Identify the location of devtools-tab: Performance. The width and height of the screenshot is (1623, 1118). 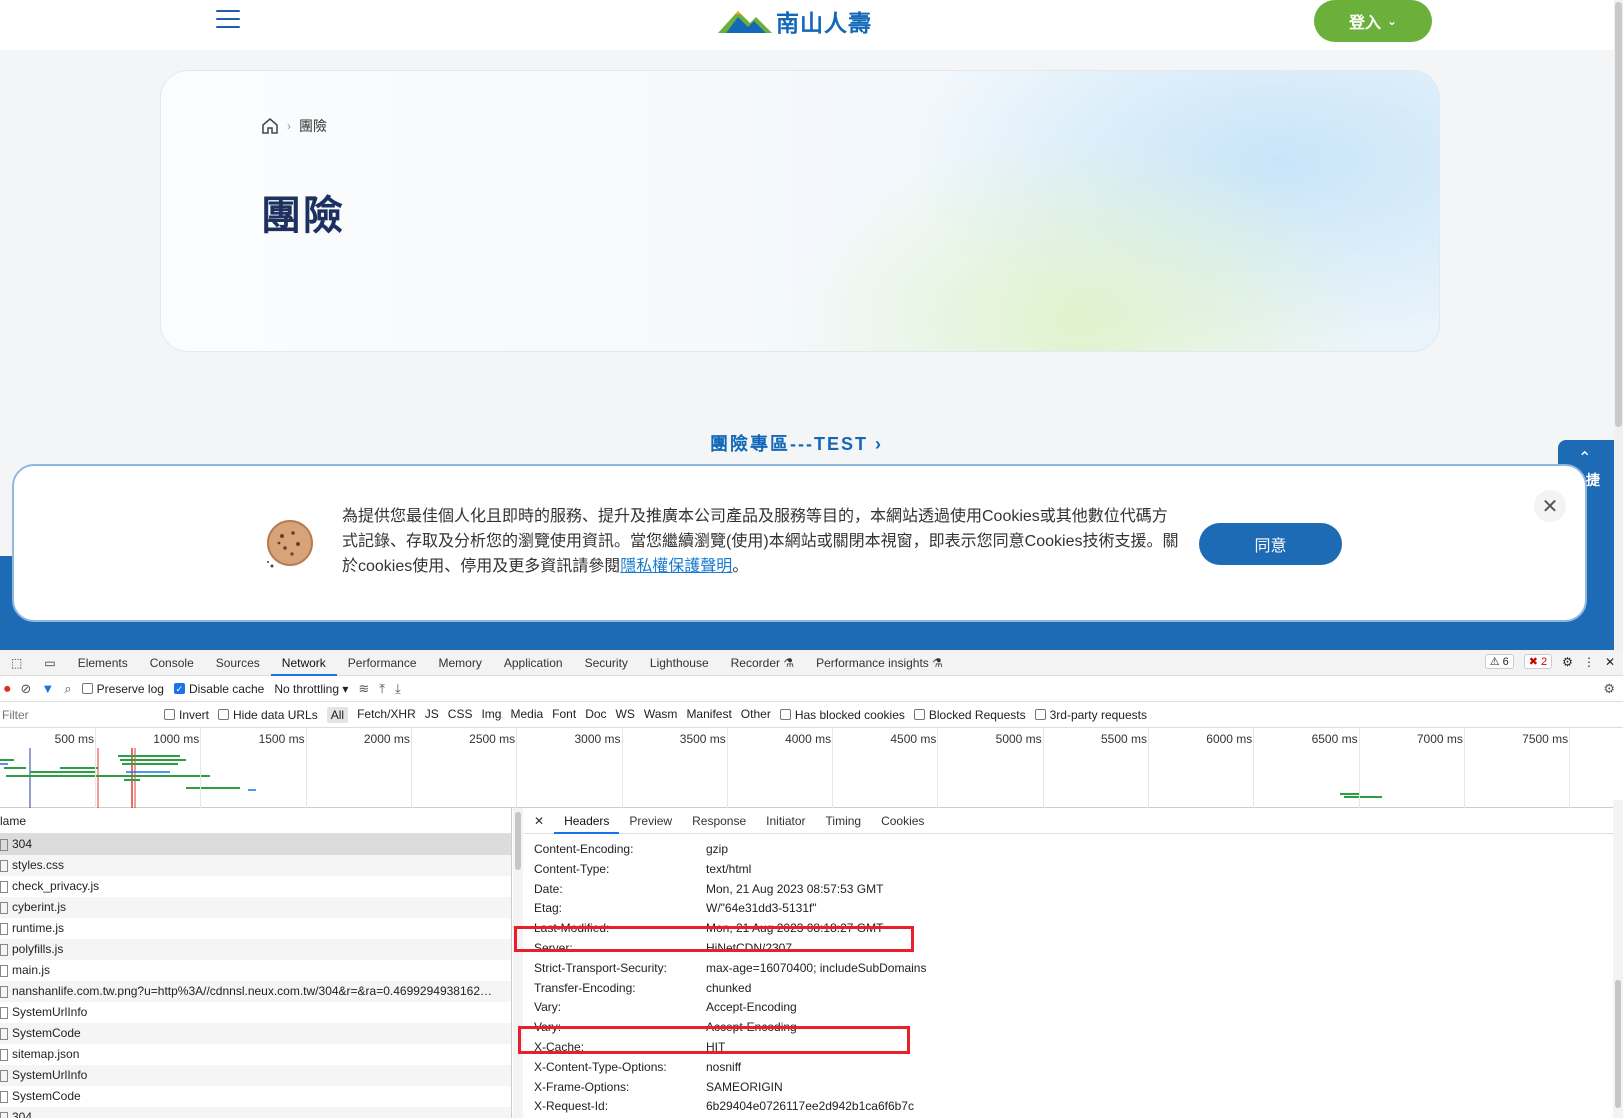
(382, 663).